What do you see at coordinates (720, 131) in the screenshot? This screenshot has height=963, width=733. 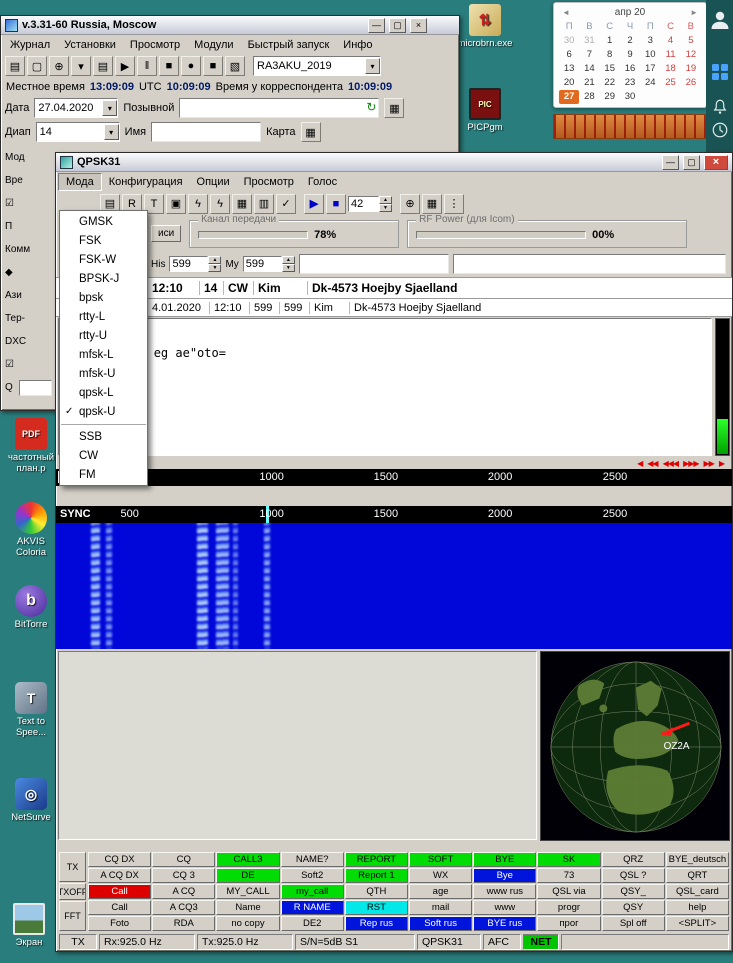 I see `clock-icon` at bounding box center [720, 131].